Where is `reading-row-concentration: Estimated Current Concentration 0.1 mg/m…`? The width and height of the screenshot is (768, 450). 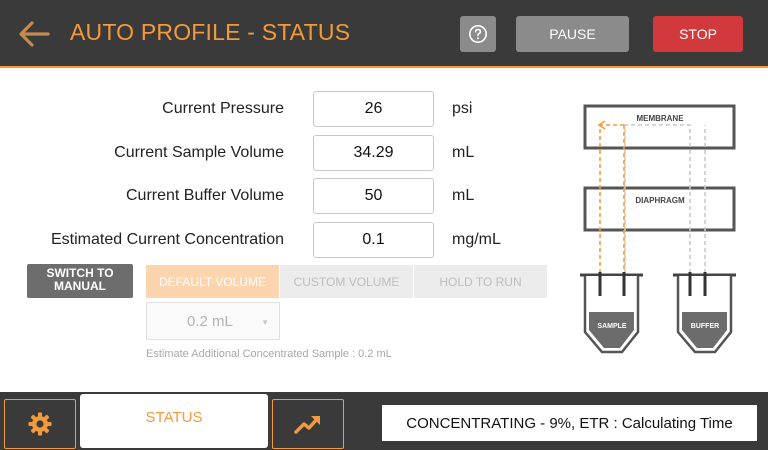
reading-row-concentration: Estimated Current Concentration 0.1 mg/m… is located at coordinates (270, 240).